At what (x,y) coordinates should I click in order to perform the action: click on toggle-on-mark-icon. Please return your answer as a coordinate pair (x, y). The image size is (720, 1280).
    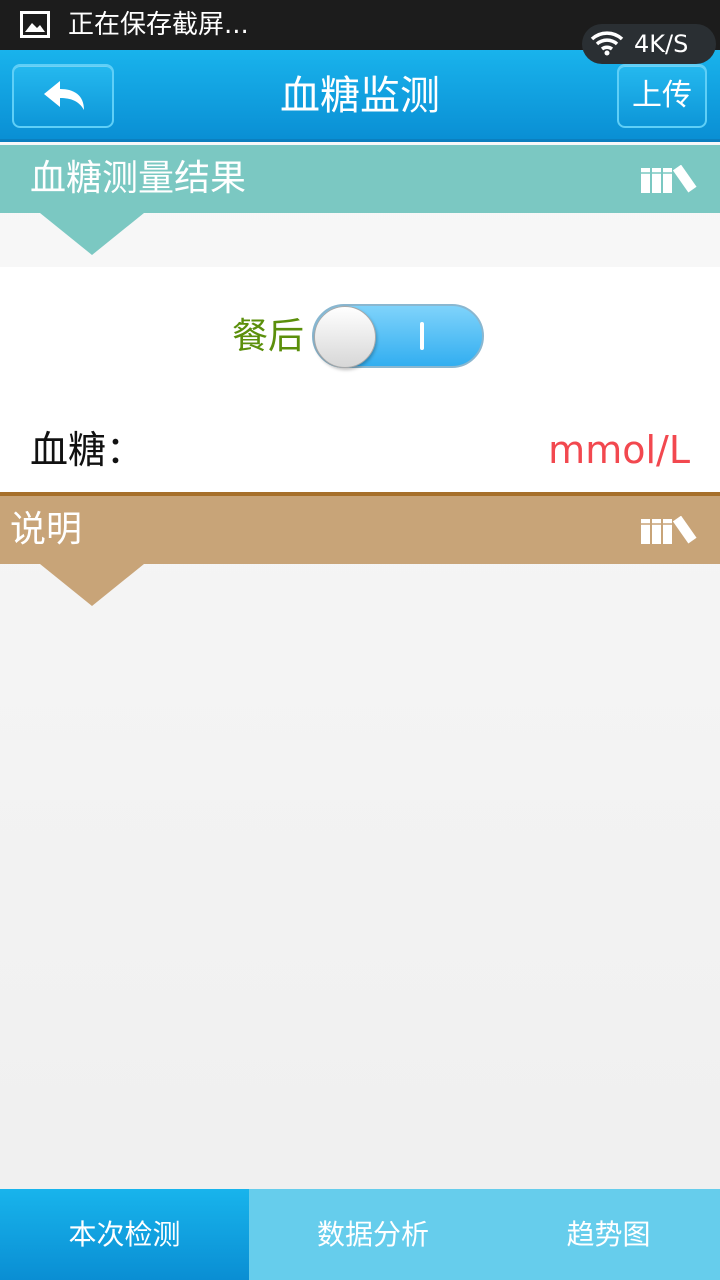
    Looking at the image, I should click on (422, 336).